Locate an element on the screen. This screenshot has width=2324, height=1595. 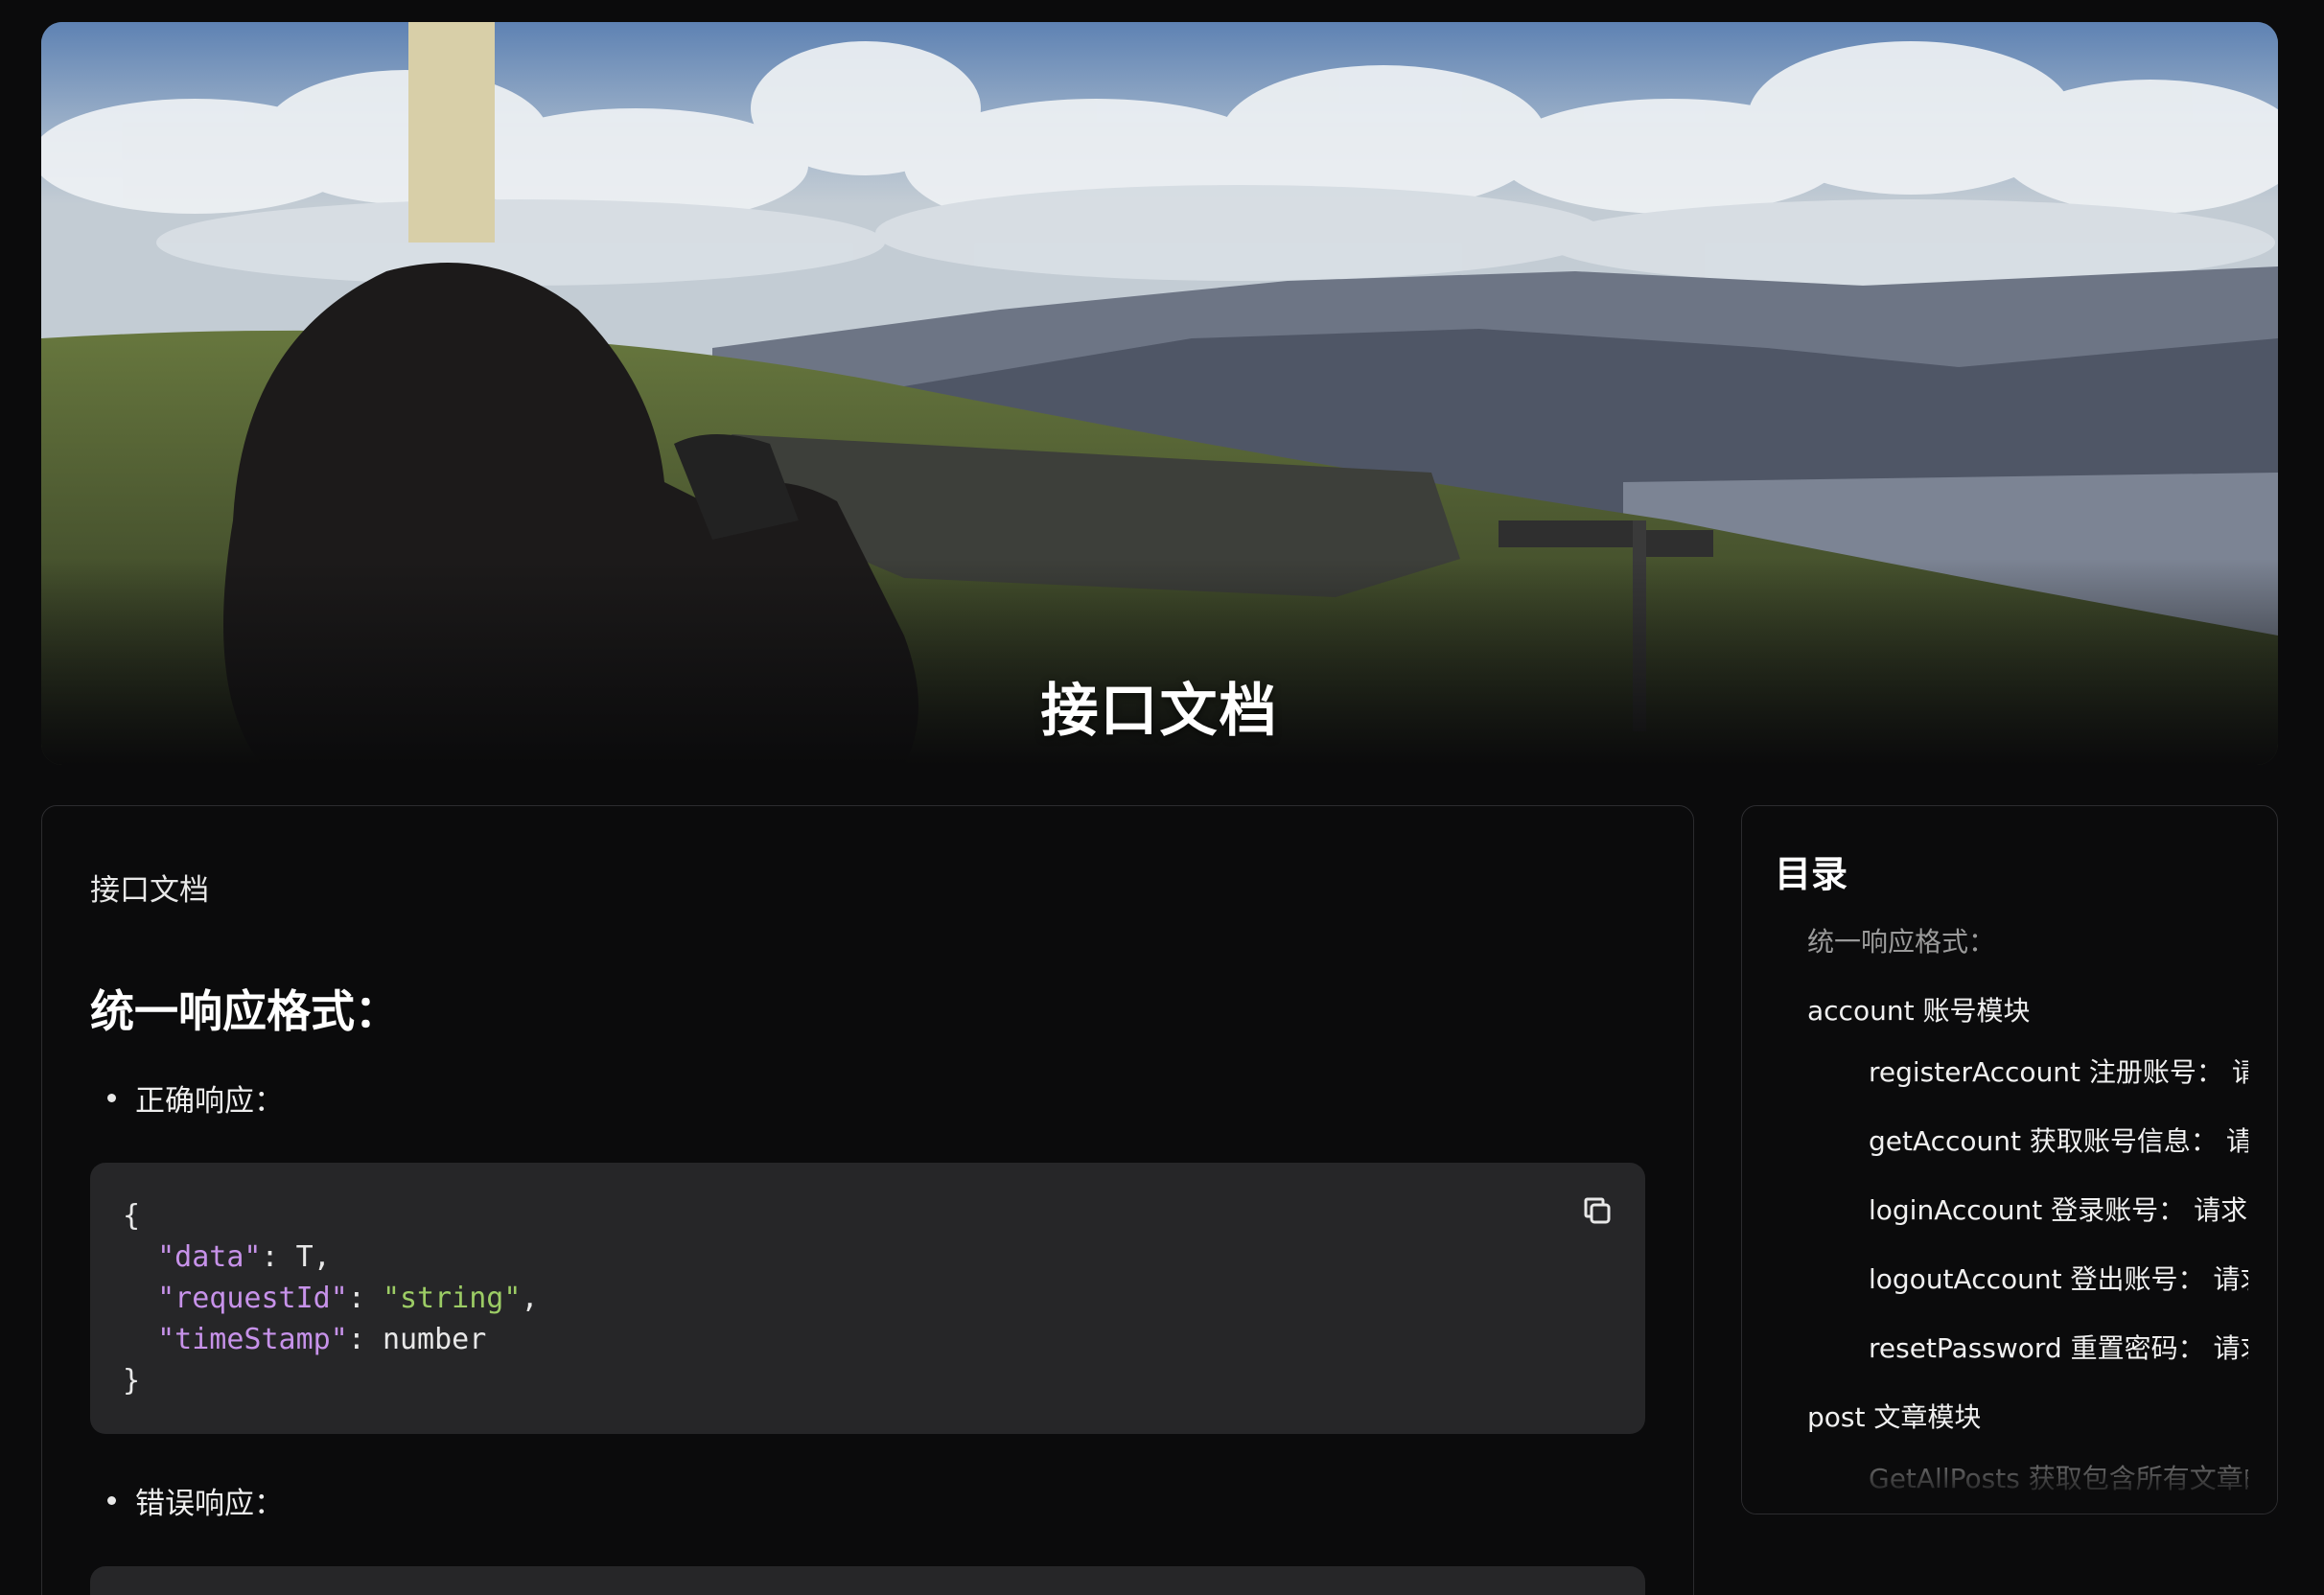
toc-item: registerAccount 注册账号： 请求方式 is located at coordinates (2058, 1071).